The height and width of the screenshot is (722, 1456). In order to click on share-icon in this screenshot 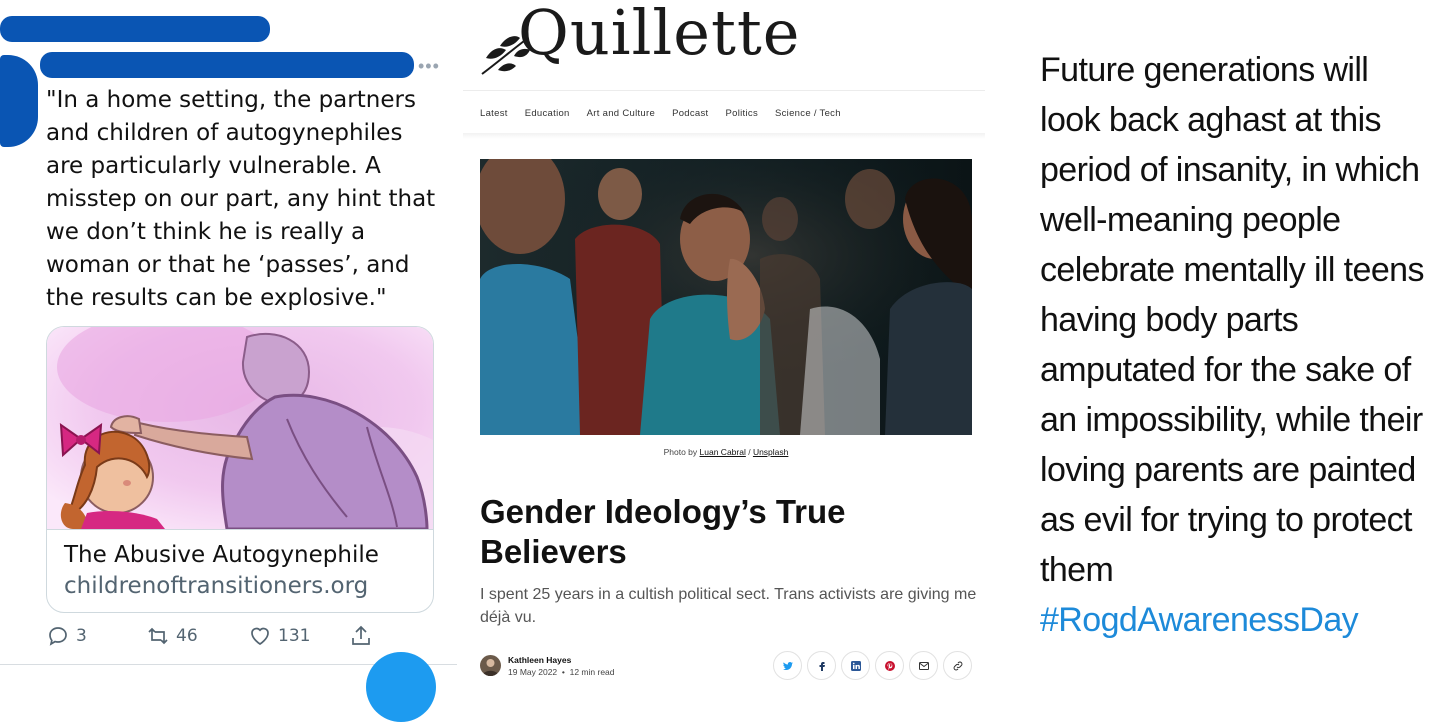, I will do `click(361, 635)`.